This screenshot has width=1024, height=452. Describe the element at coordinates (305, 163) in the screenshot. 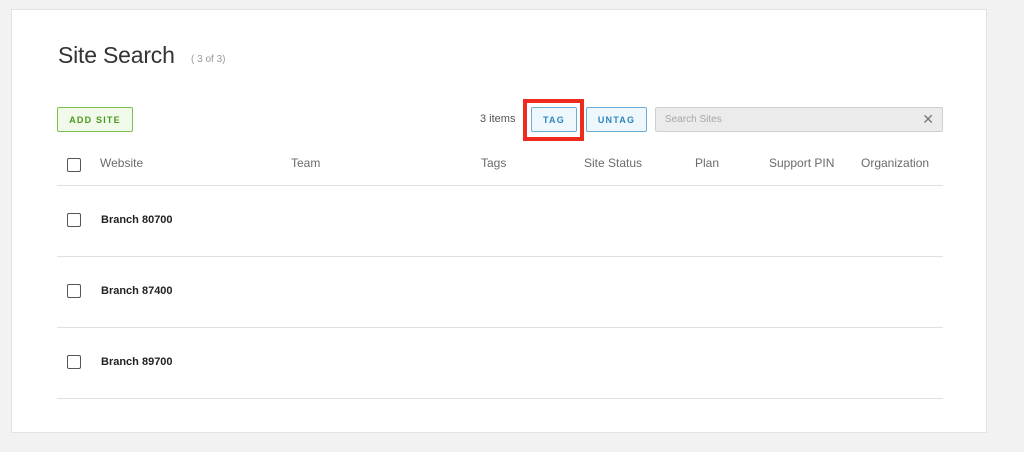

I see `column-team: Team` at that location.